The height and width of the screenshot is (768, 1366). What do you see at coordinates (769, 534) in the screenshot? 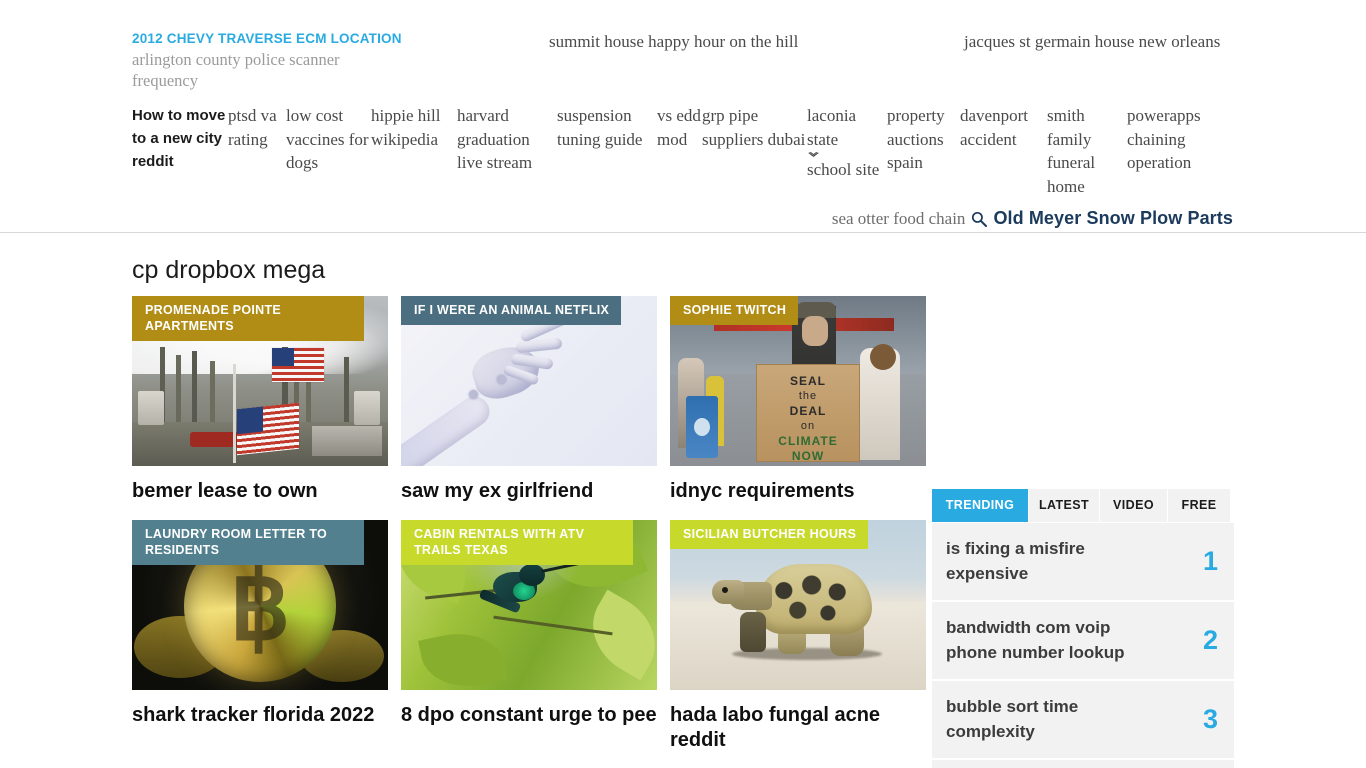
I see `card-badge: Sicilian Butcher Hours` at bounding box center [769, 534].